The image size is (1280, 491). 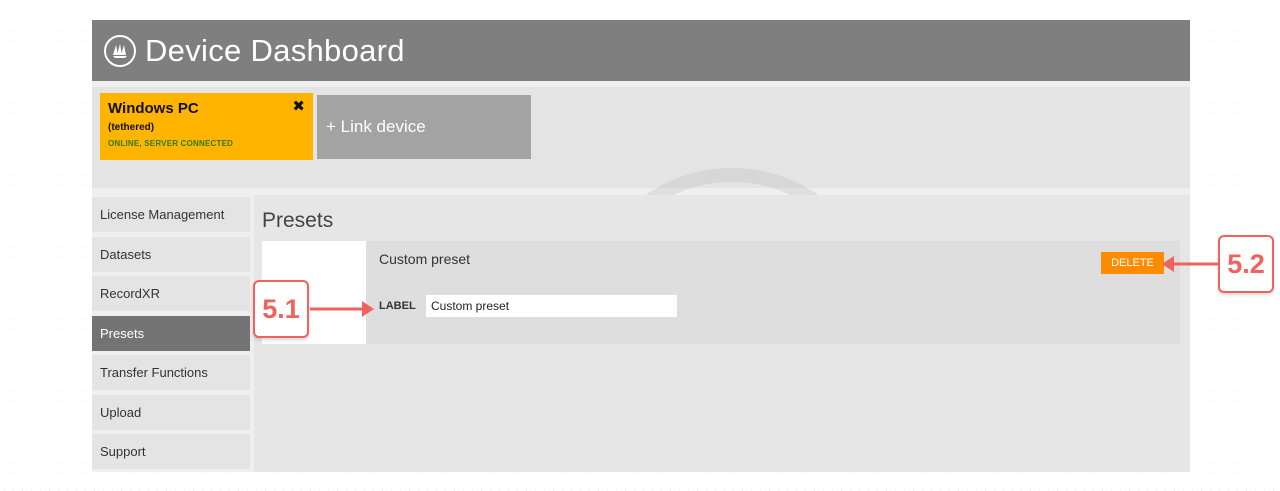 What do you see at coordinates (171, 254) in the screenshot?
I see `sidebar-item-datasets: Datasets` at bounding box center [171, 254].